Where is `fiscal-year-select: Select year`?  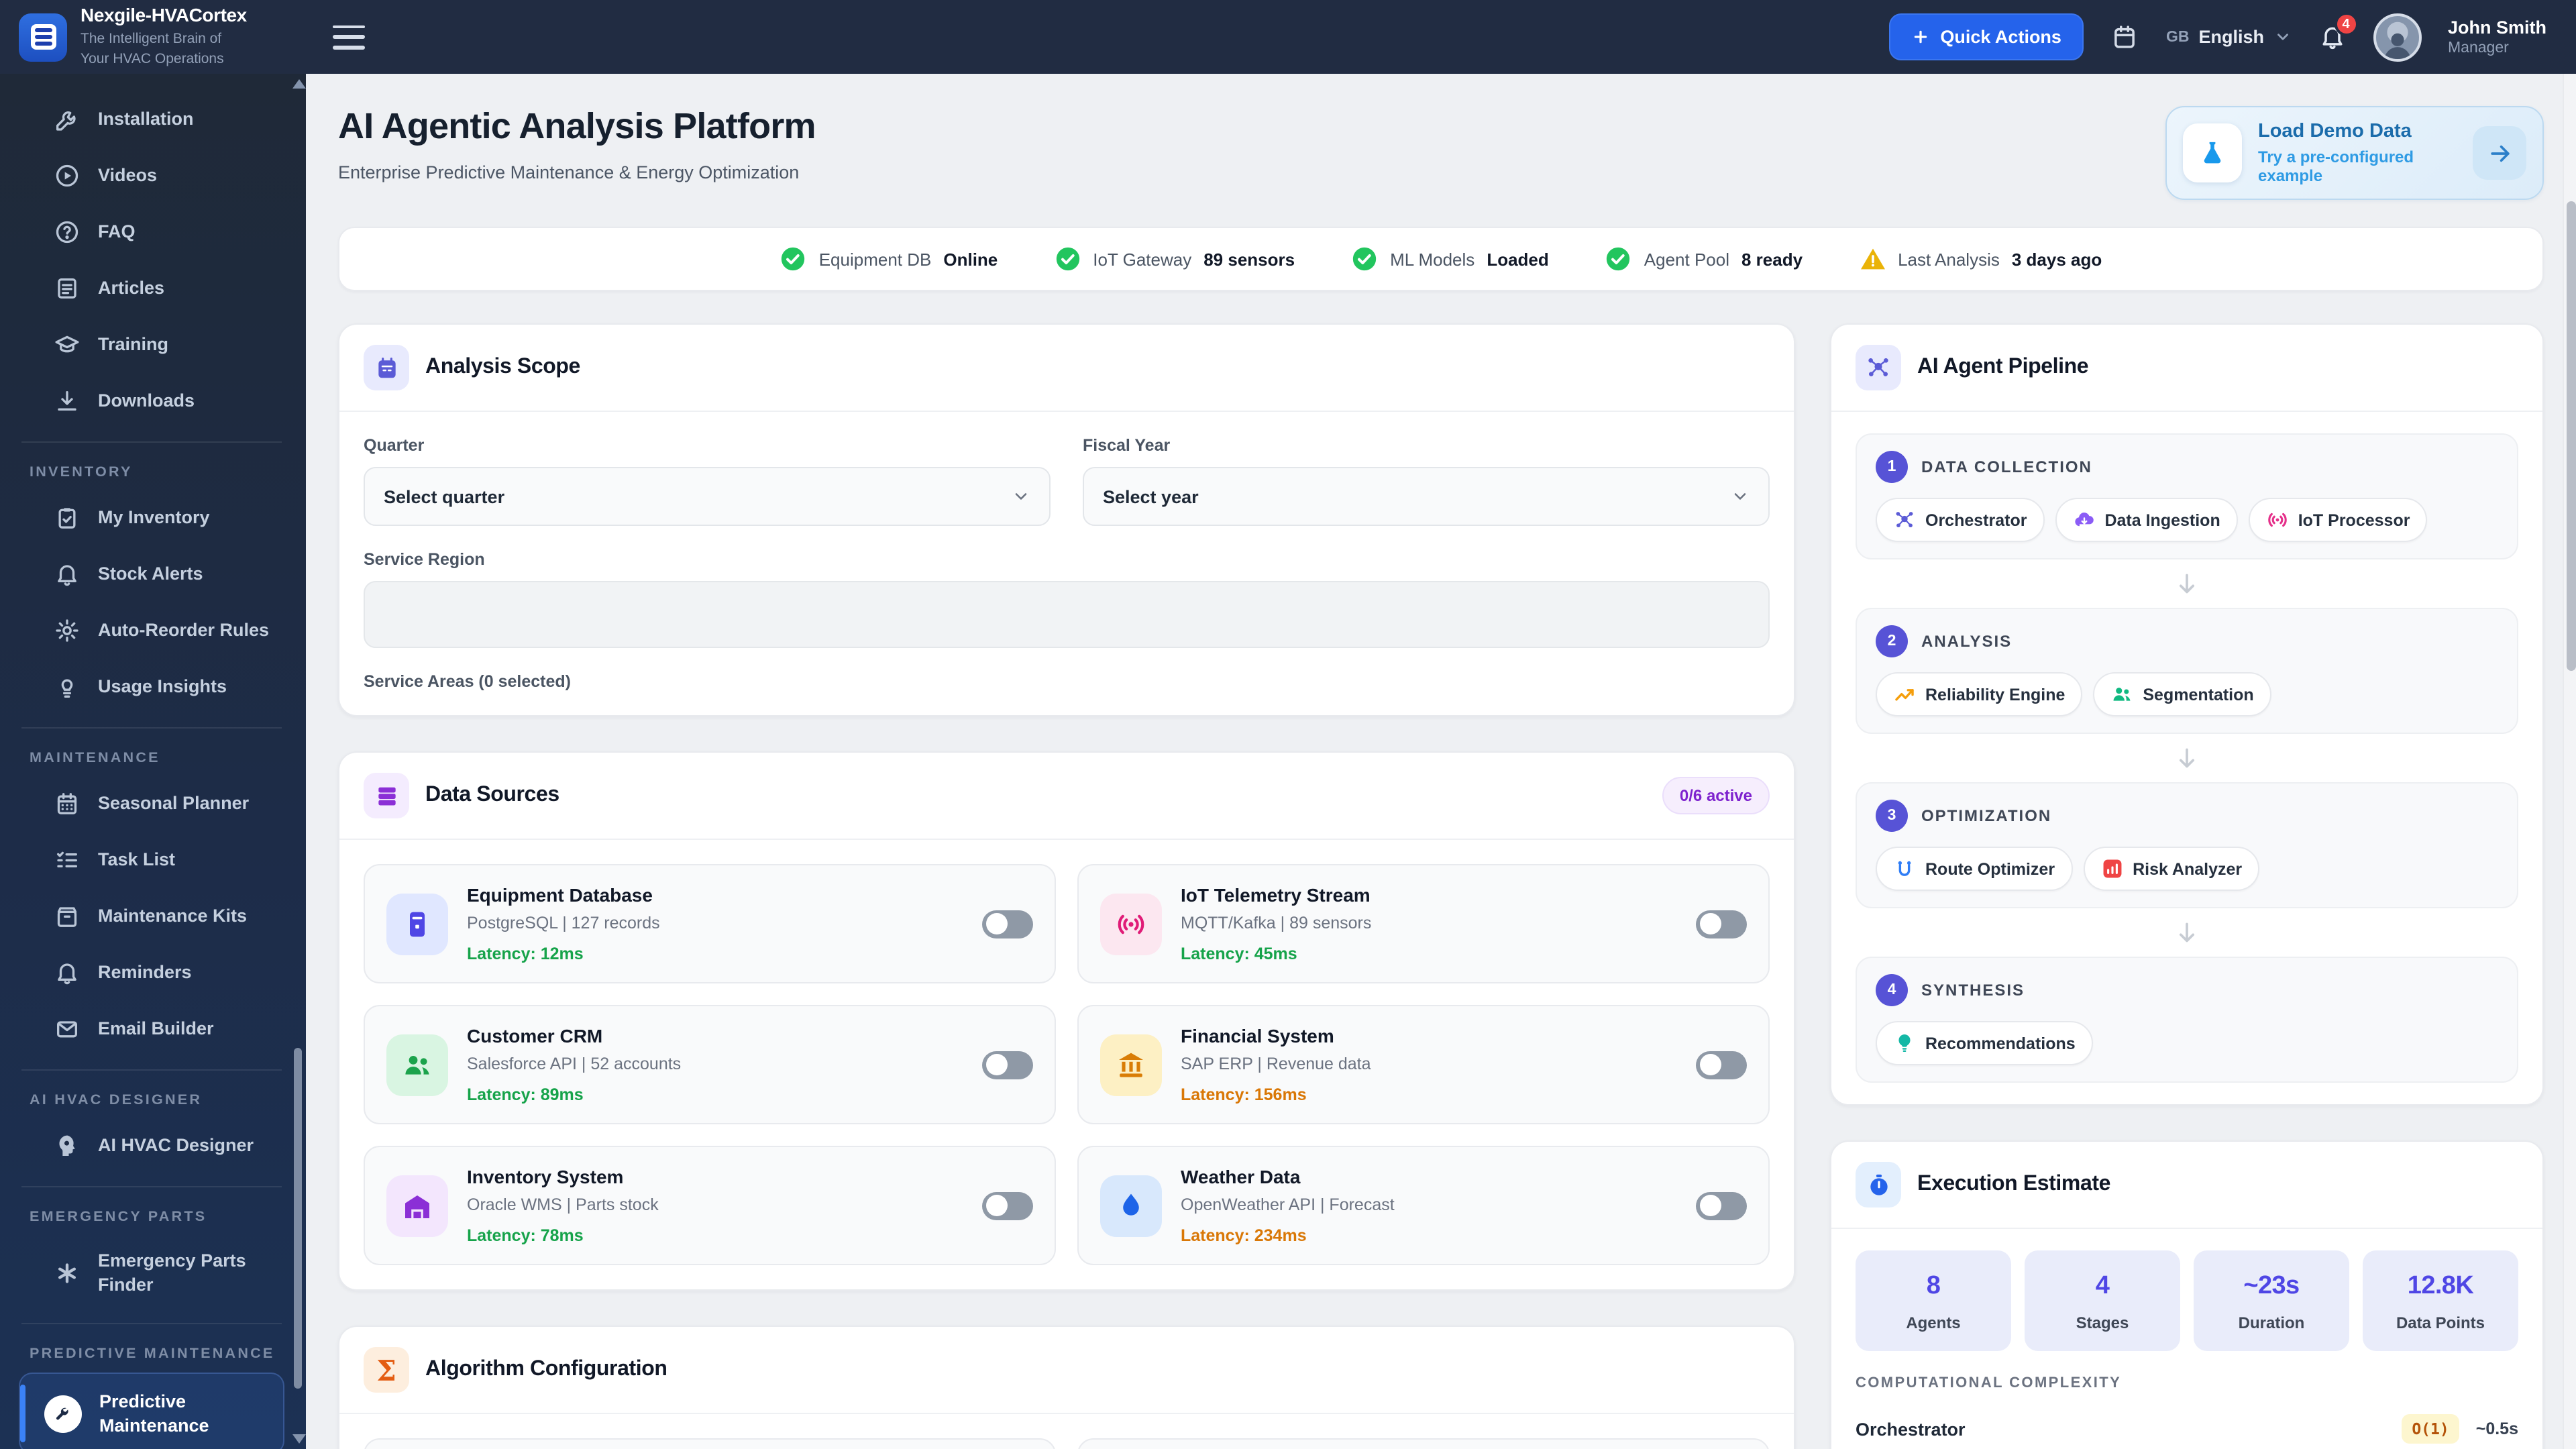 fiscal-year-select: Select year is located at coordinates (1426, 496).